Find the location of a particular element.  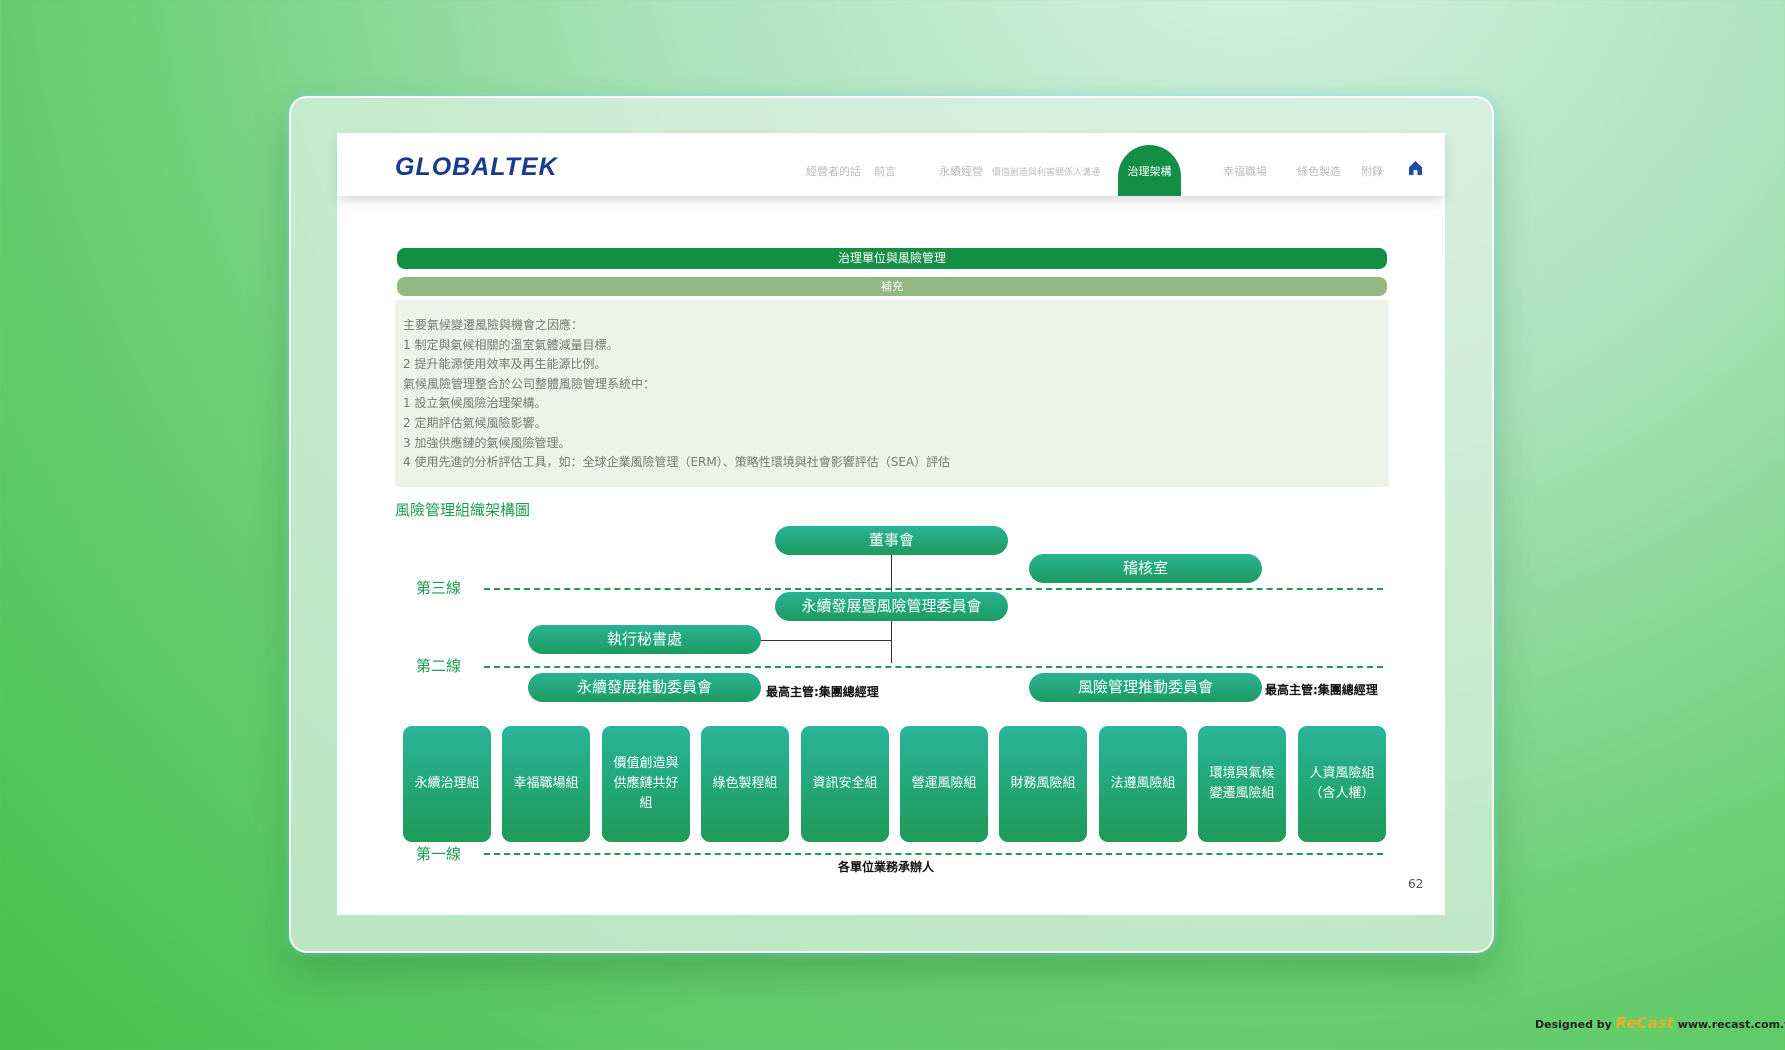

nav-item: 經營者的話 is located at coordinates (833, 171).